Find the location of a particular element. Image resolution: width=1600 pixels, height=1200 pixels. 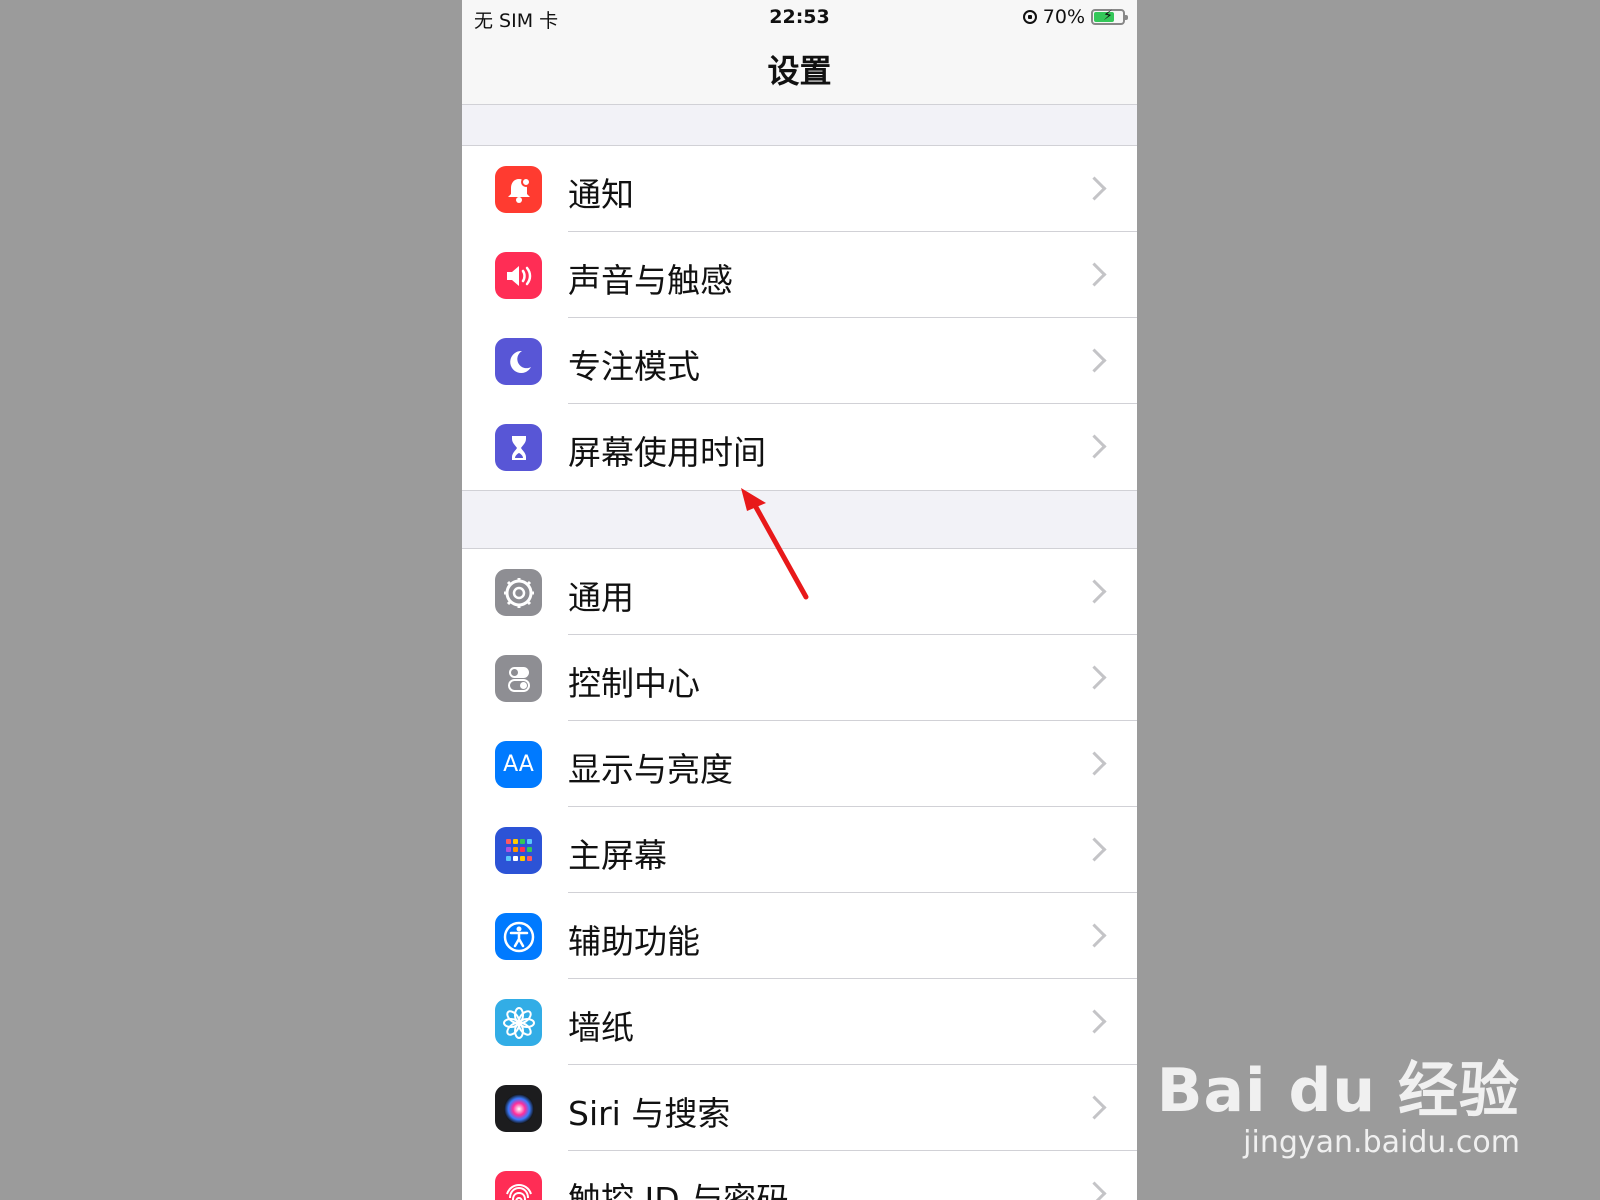

watermark-brand: Bai du 经验 is located at coordinates (1338, 1091).